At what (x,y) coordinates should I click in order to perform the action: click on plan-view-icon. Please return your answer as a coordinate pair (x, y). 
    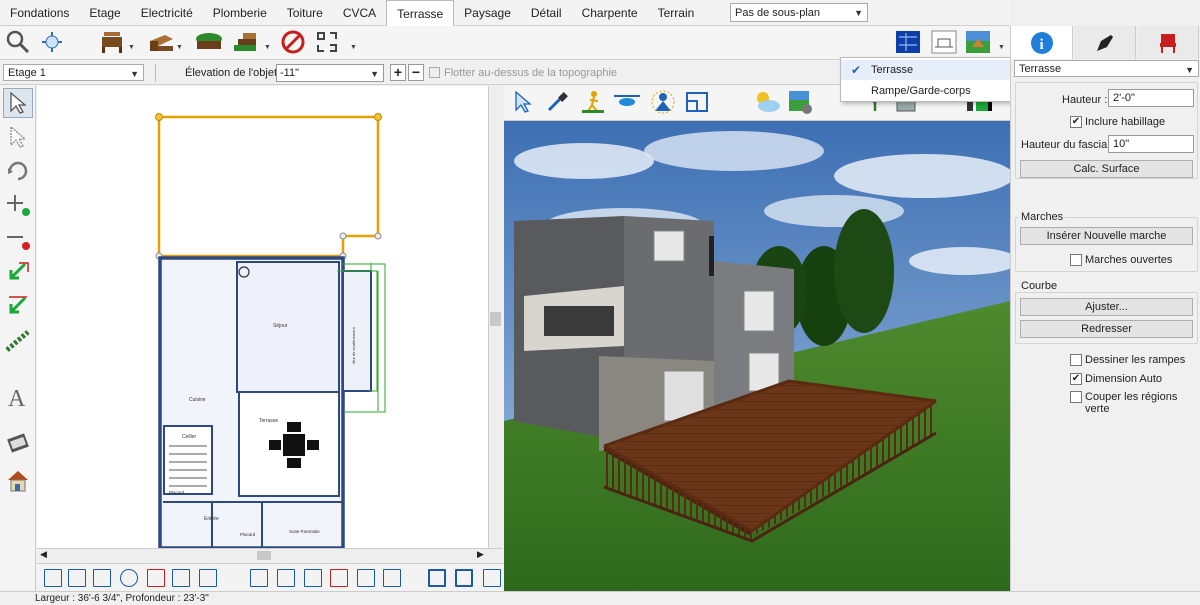
    Looking at the image, I should click on (908, 42).